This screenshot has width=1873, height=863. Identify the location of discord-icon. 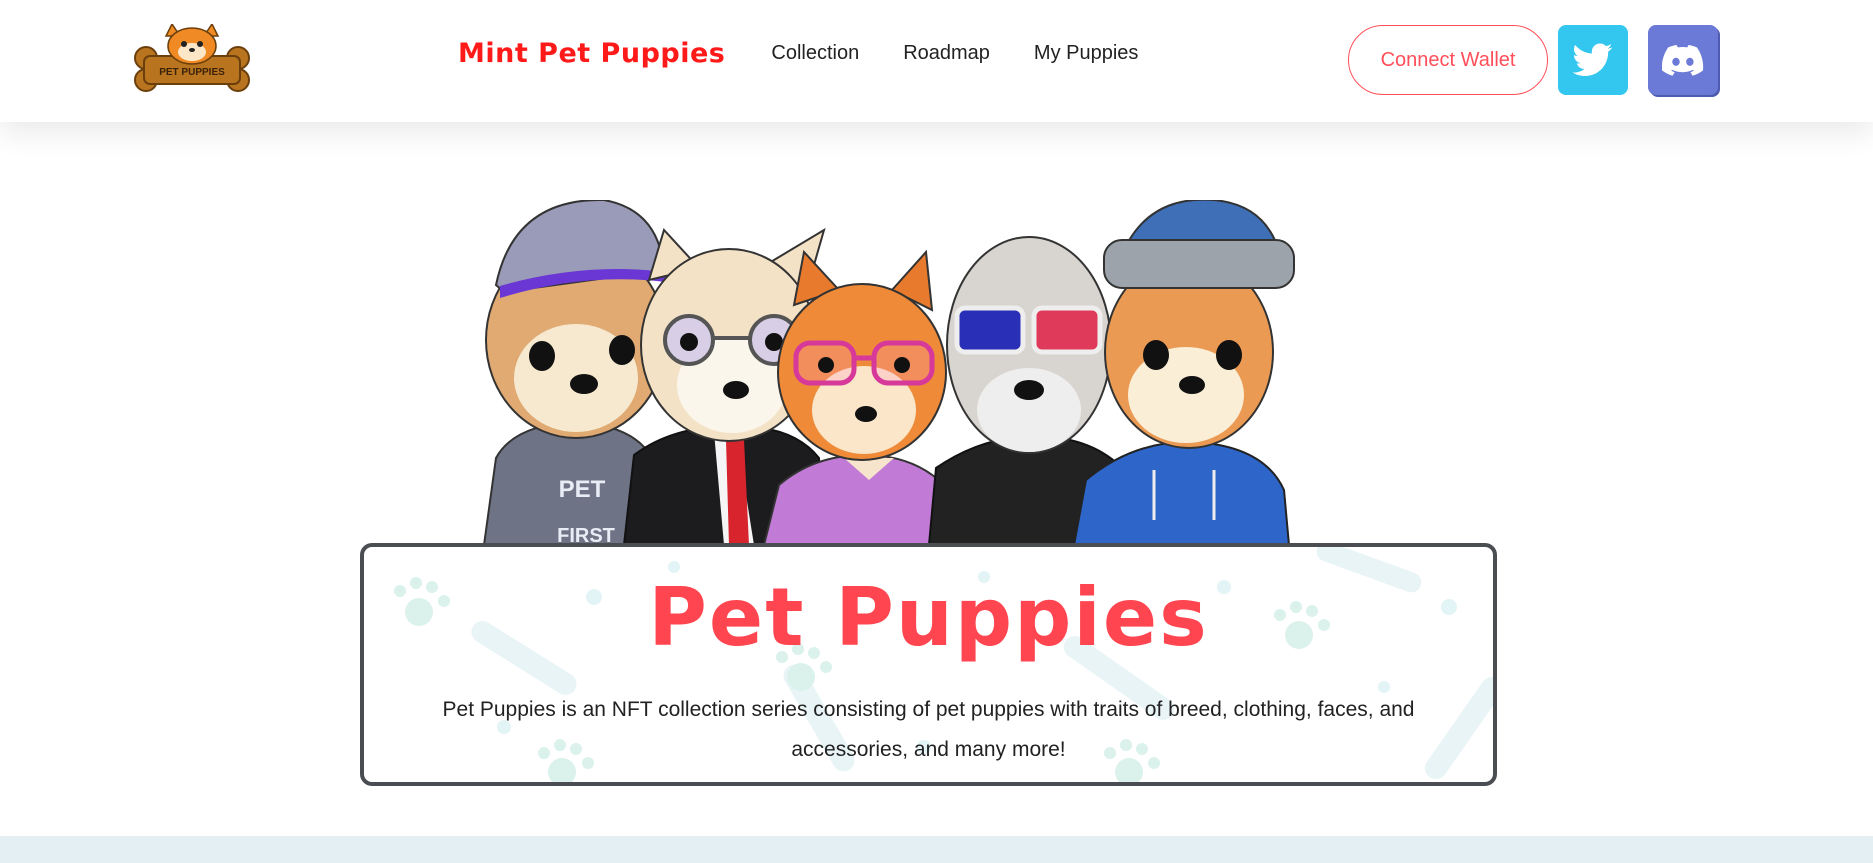
(1683, 60).